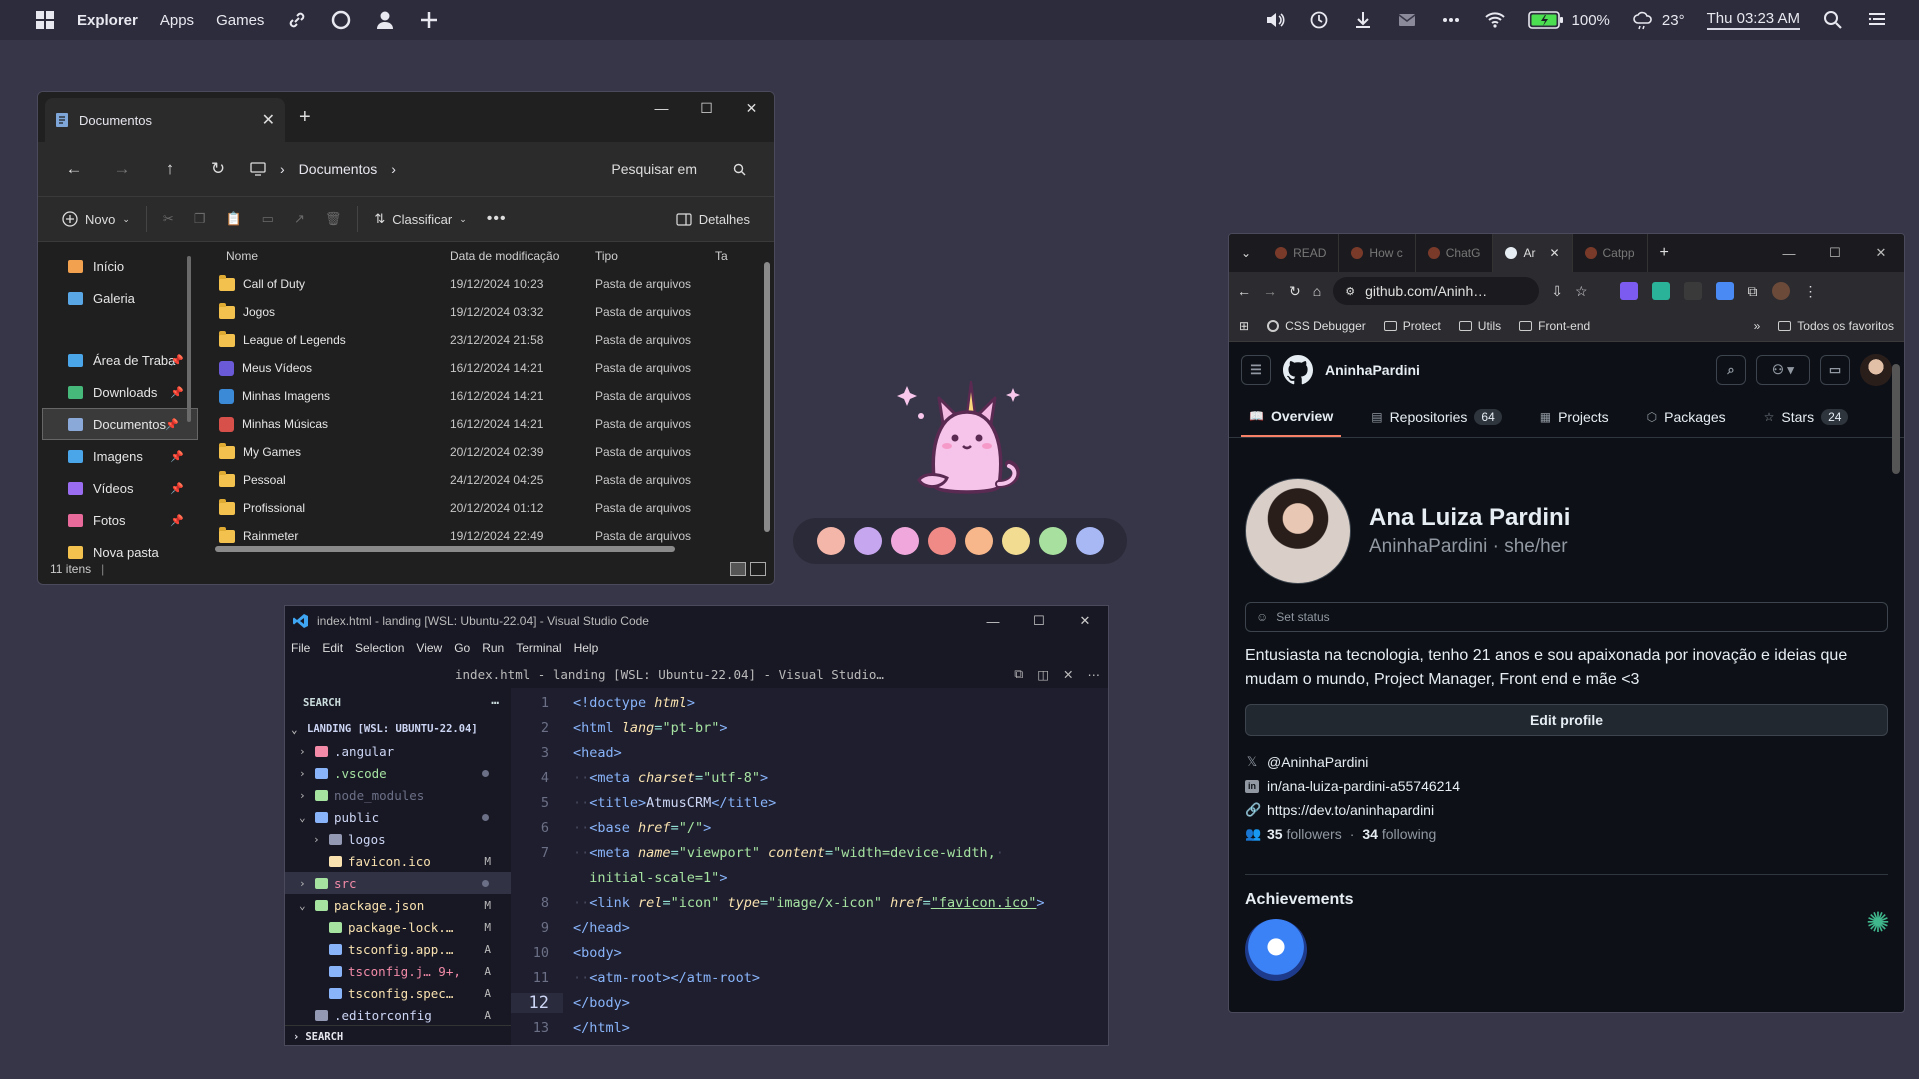 The image size is (1919, 1079). What do you see at coordinates (1316, 326) in the screenshot?
I see `bookmark-css-debugger: CSS Debugger` at bounding box center [1316, 326].